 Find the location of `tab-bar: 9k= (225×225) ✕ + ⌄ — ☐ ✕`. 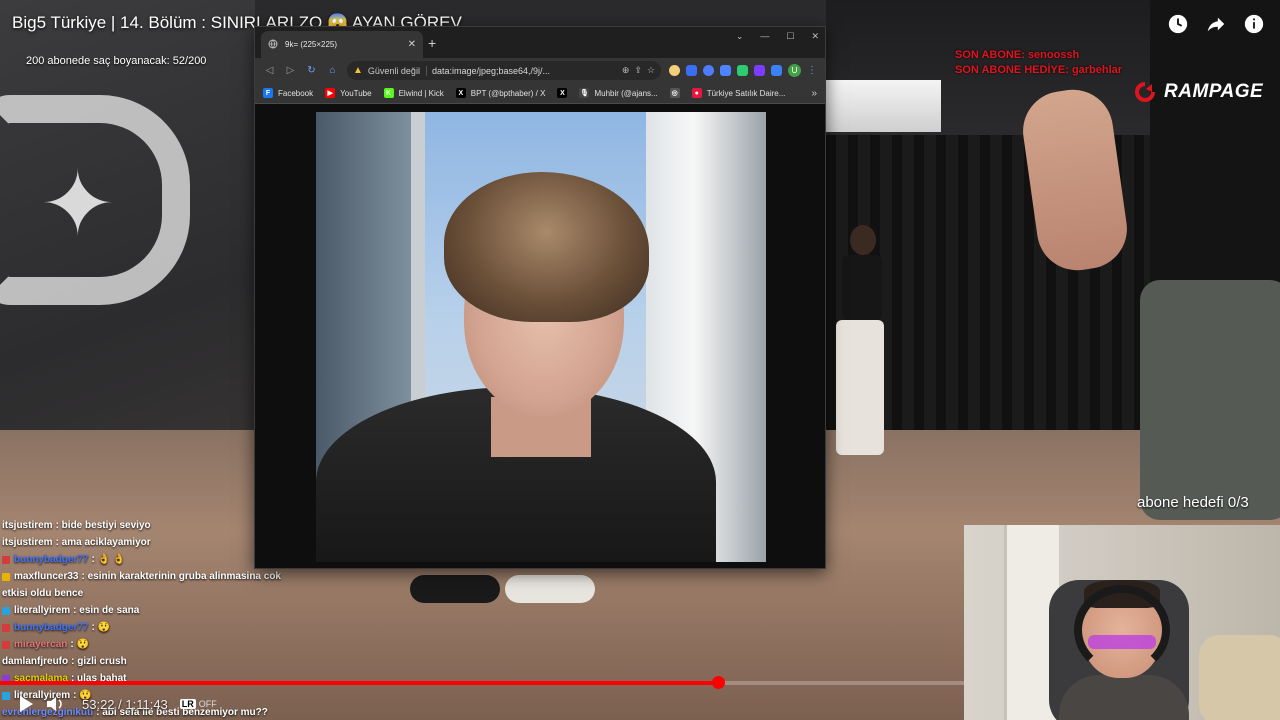

tab-bar: 9k= (225×225) ✕ + ⌄ — ☐ ✕ is located at coordinates (540, 42).